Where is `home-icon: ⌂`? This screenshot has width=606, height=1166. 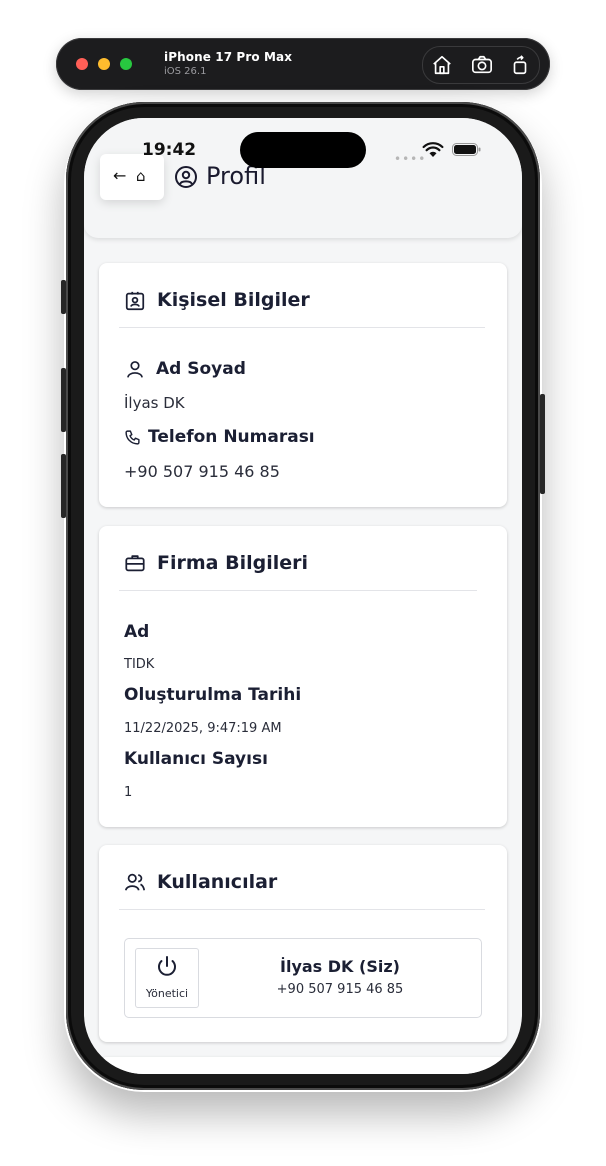 home-icon: ⌂ is located at coordinates (141, 176).